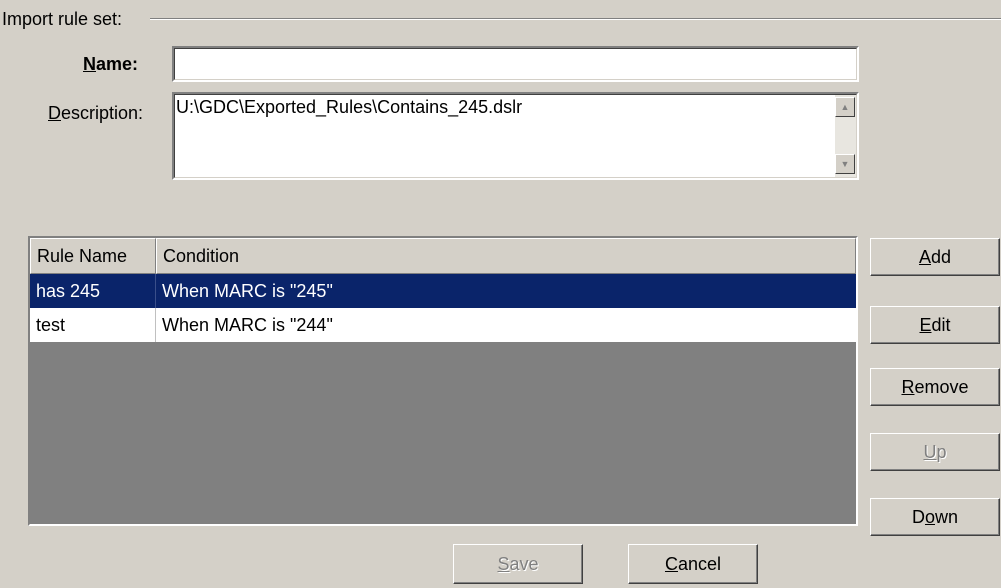 The image size is (1001, 588). I want to click on description-label: Description:, so click(96, 113).